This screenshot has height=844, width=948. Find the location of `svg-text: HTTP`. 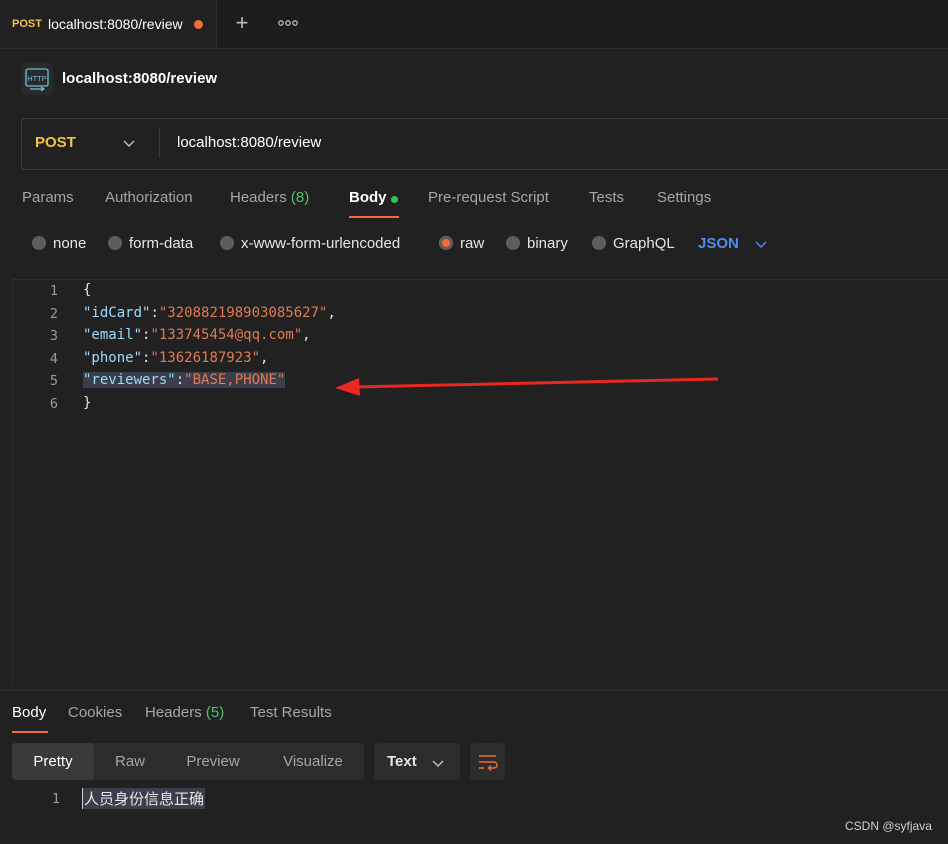

svg-text: HTTP is located at coordinates (37, 78).